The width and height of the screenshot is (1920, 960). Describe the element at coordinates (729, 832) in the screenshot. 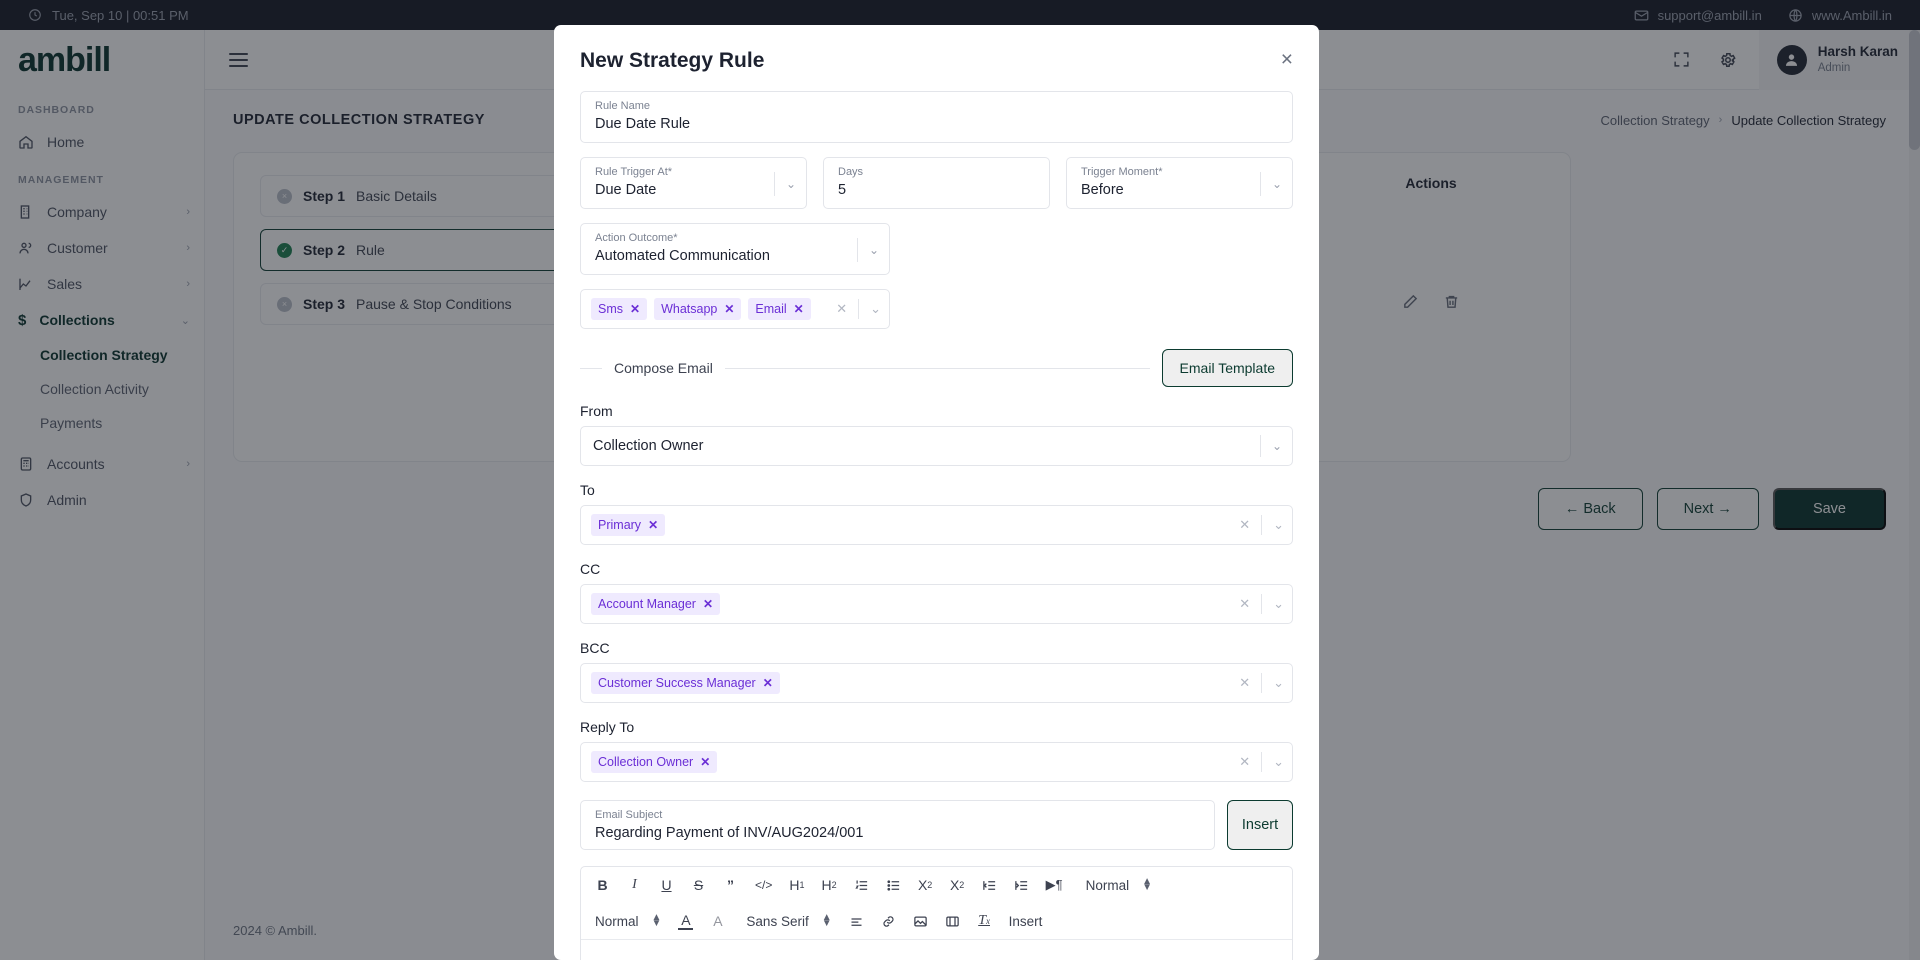

I see `email-subject-value: Regarding Payment of INV/AUG2024/001` at that location.